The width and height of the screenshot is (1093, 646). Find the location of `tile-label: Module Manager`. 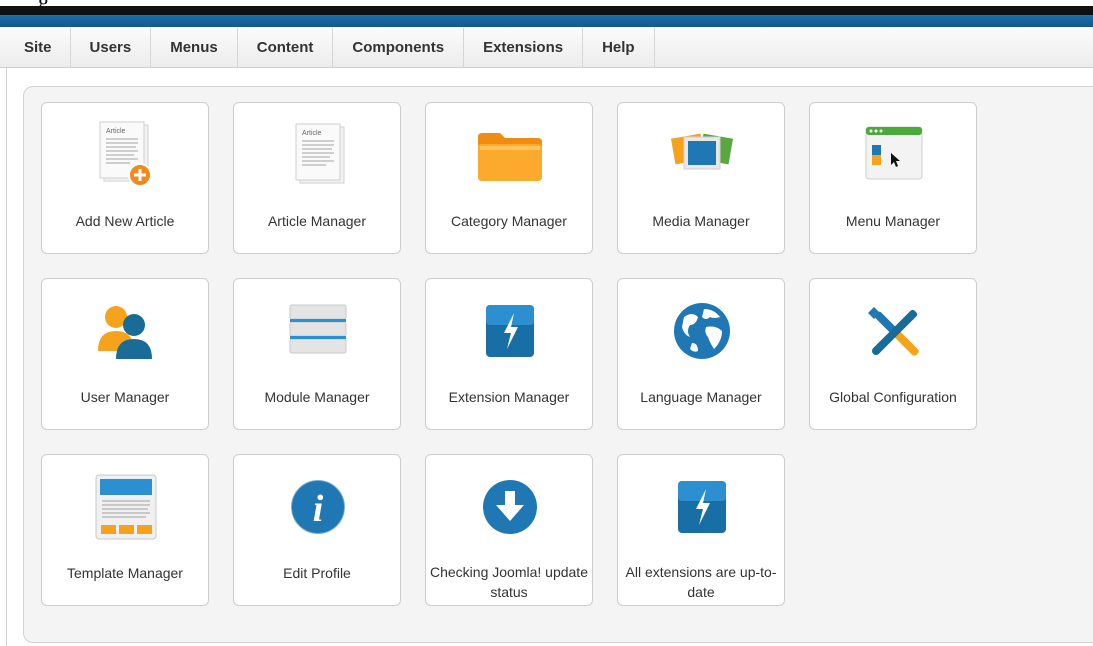

tile-label: Module Manager is located at coordinates (317, 397).